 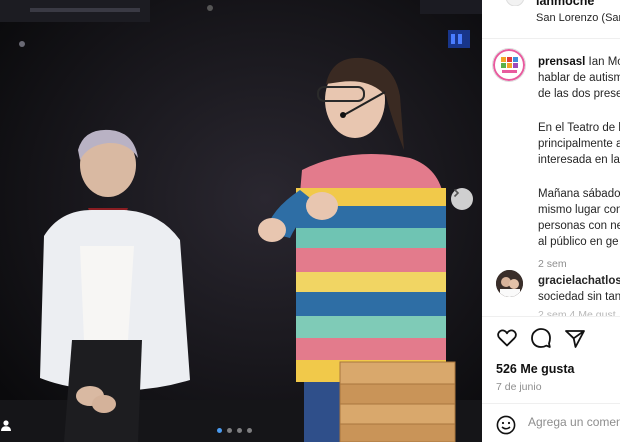 I want to click on caption-line: personas con ne, so click(x=579, y=226).